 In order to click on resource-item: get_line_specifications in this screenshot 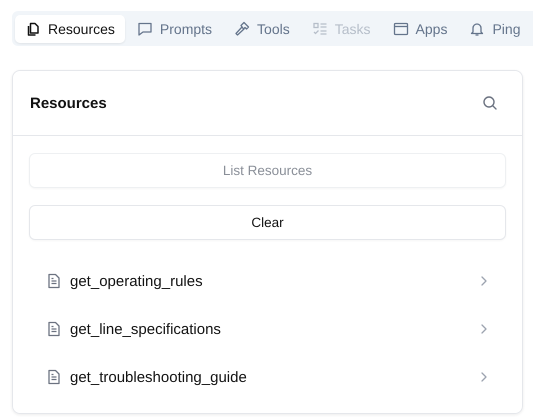, I will do `click(267, 329)`.